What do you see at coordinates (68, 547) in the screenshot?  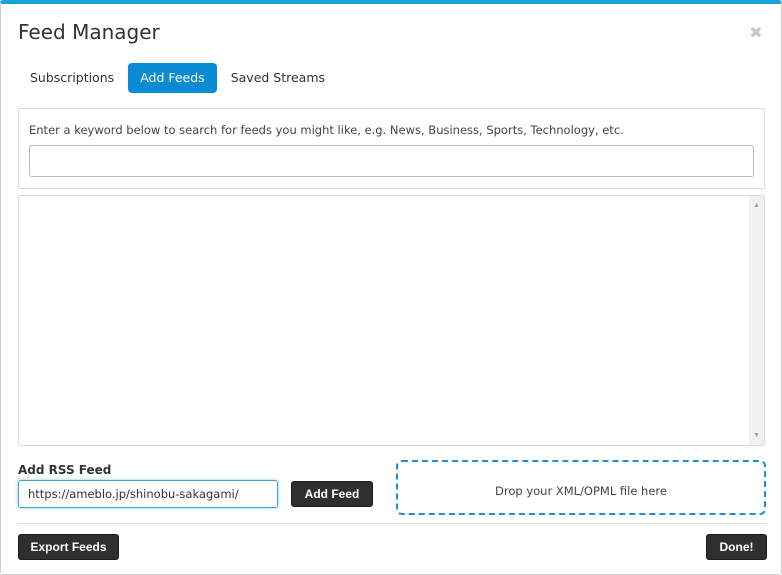 I see `export-feeds-button: Export Feeds` at bounding box center [68, 547].